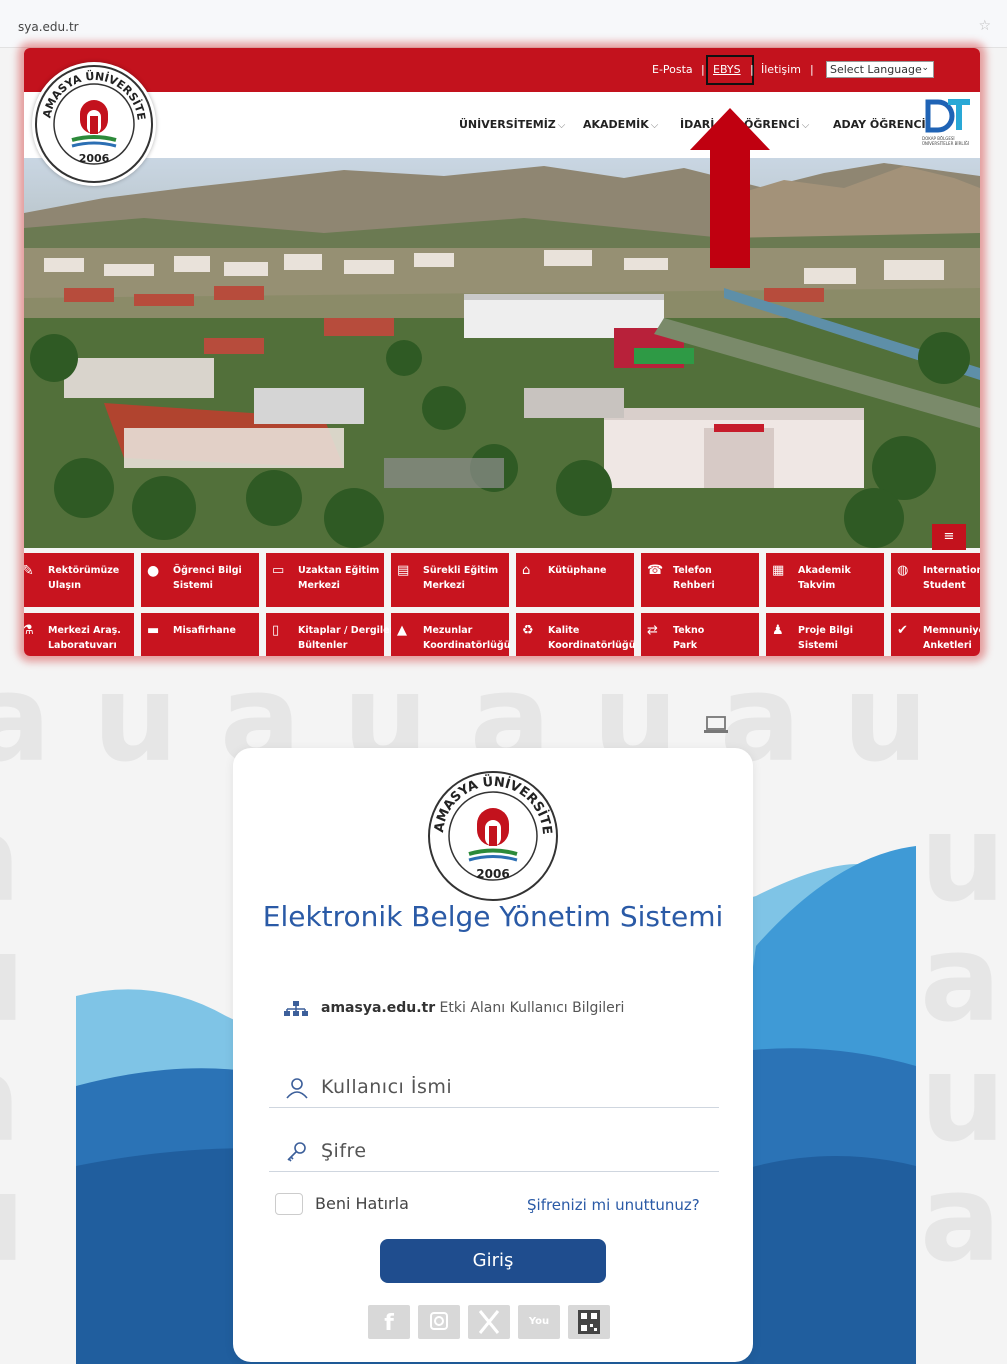  I want to click on quick-link-label: Sürekli Eğitim Merkezi, so click(461, 578).